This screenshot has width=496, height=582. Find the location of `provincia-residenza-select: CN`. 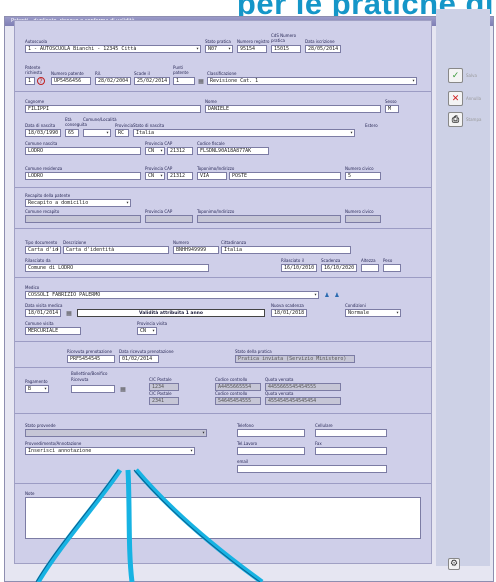

provincia-residenza-select: CN is located at coordinates (155, 176).